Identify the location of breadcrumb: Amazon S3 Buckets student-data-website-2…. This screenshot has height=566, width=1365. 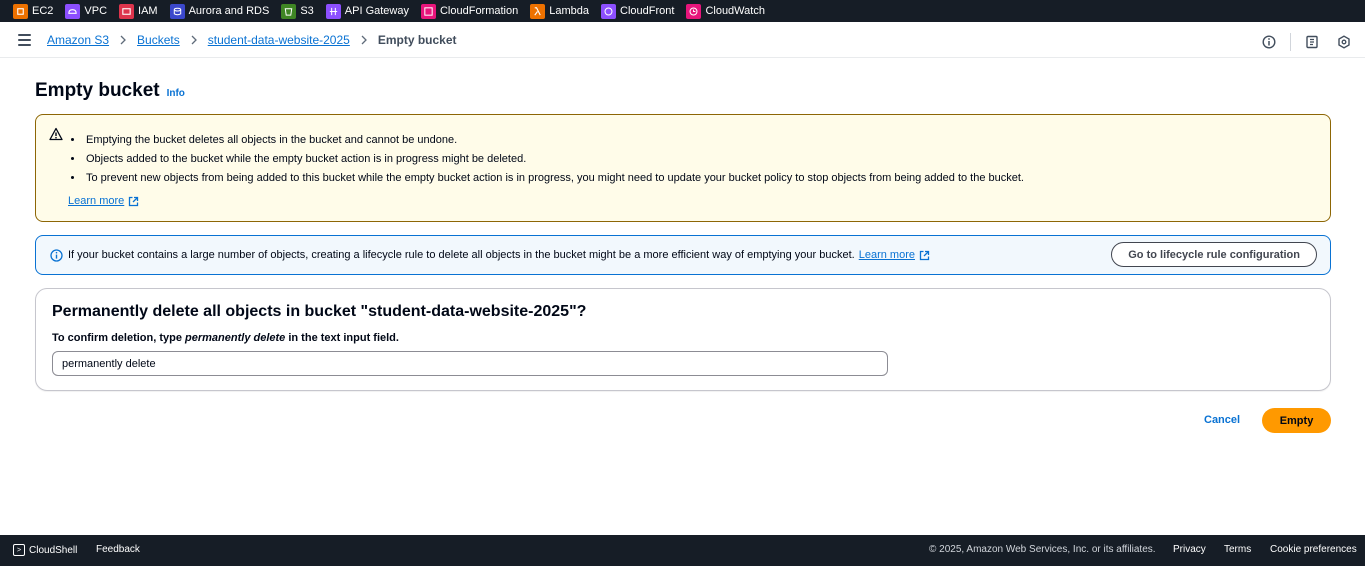
(252, 40).